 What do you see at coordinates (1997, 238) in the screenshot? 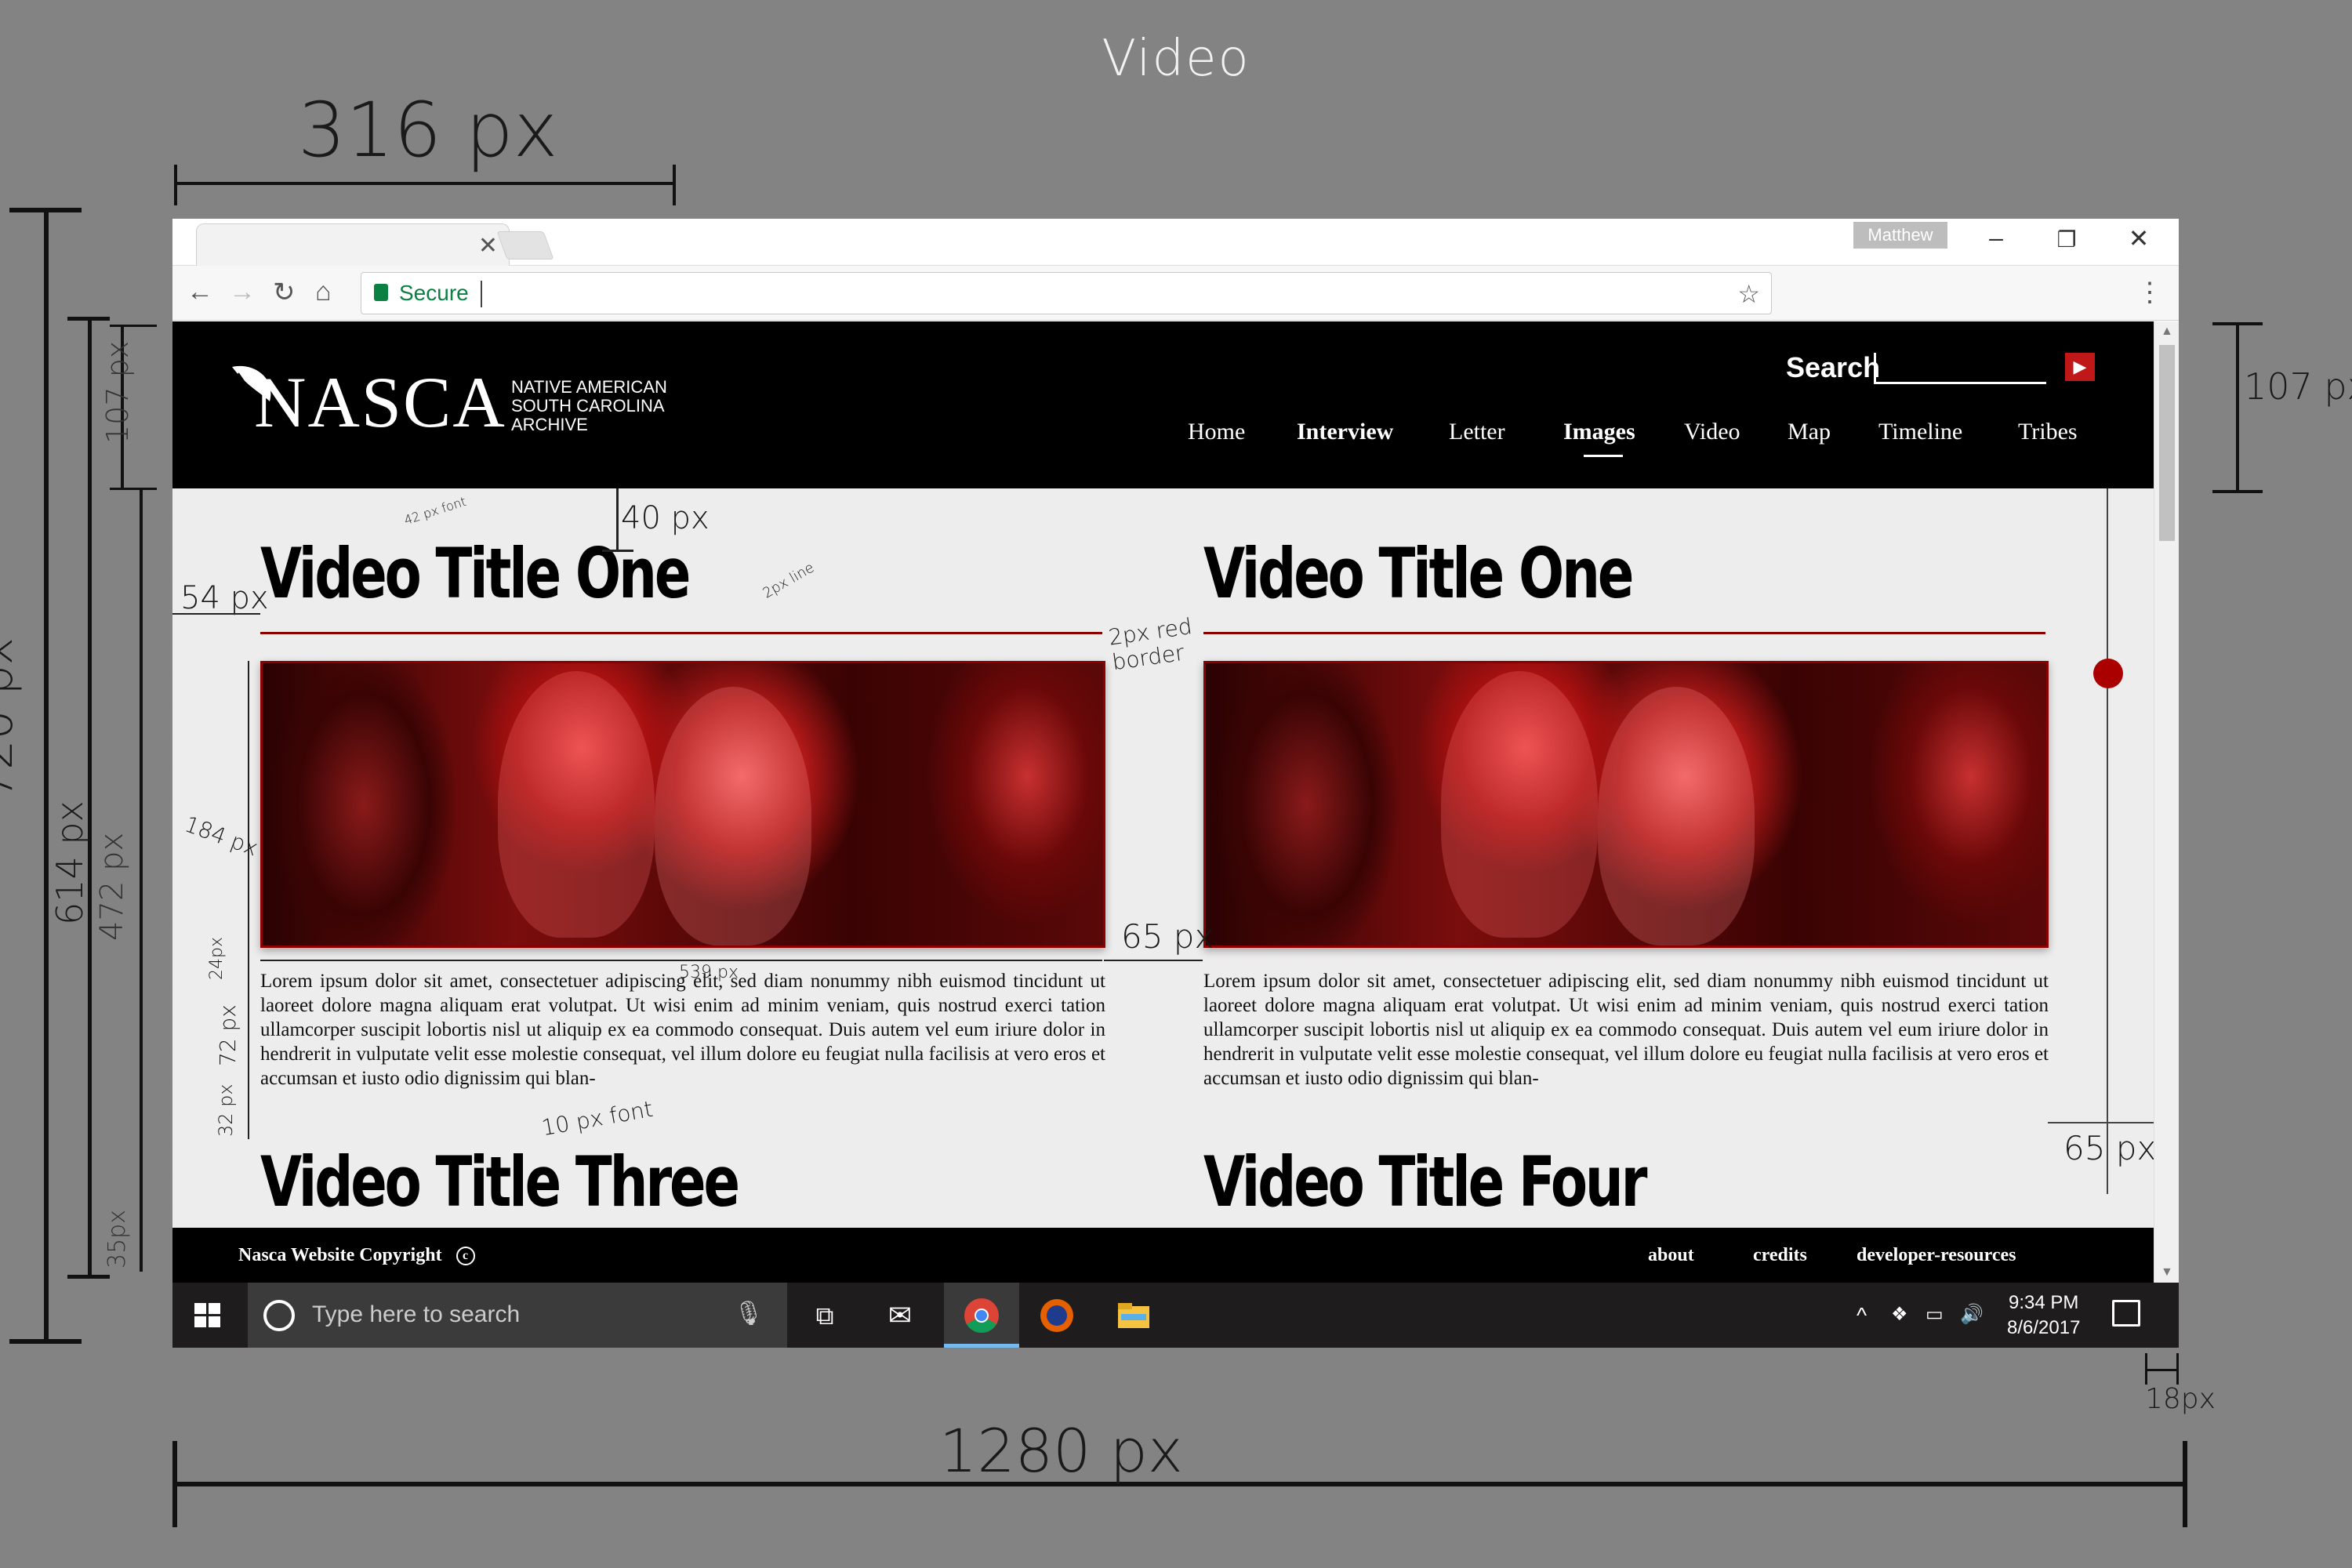
I see `minimize-icon: –` at bounding box center [1997, 238].